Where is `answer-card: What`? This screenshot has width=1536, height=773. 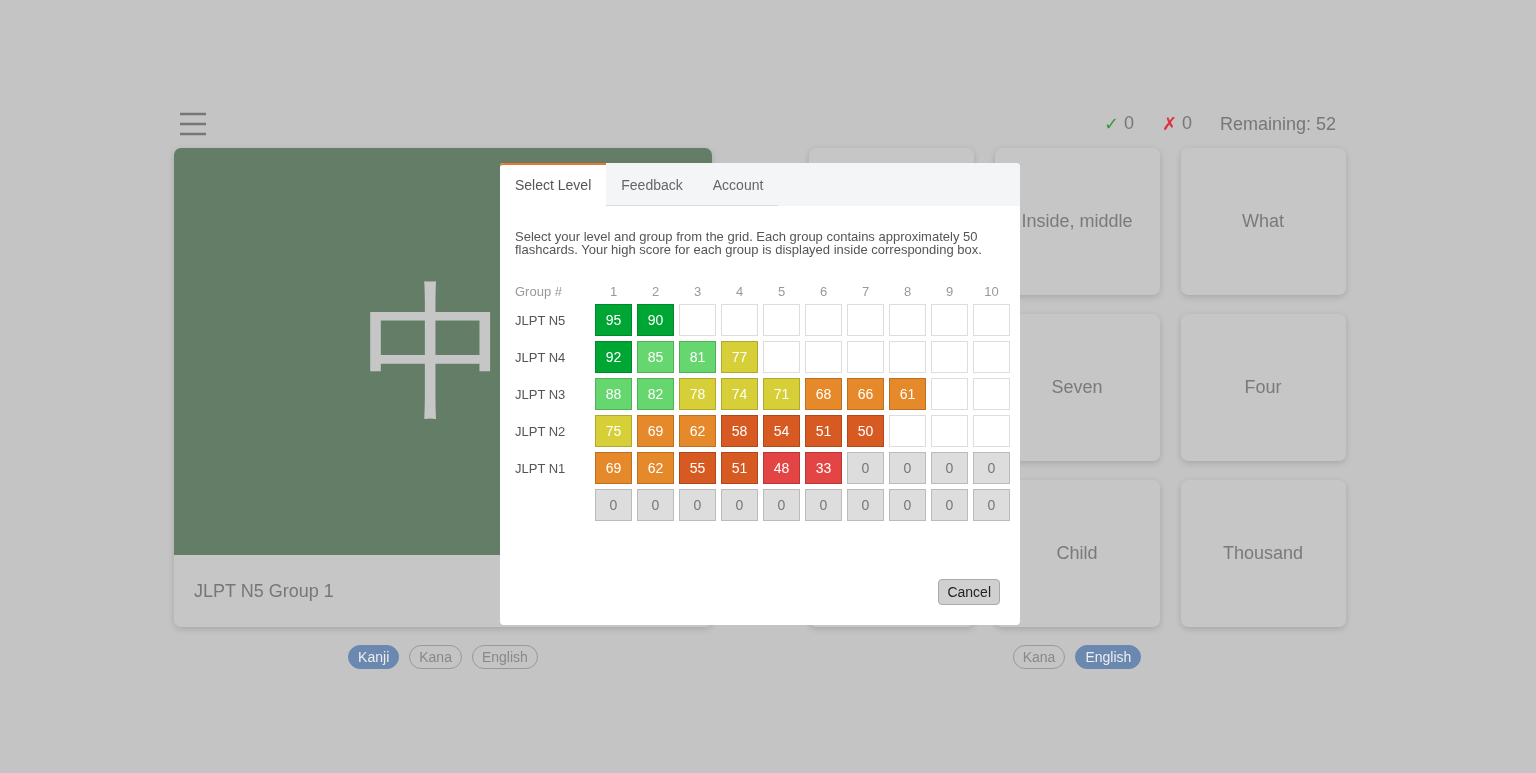 answer-card: What is located at coordinates (1263, 221).